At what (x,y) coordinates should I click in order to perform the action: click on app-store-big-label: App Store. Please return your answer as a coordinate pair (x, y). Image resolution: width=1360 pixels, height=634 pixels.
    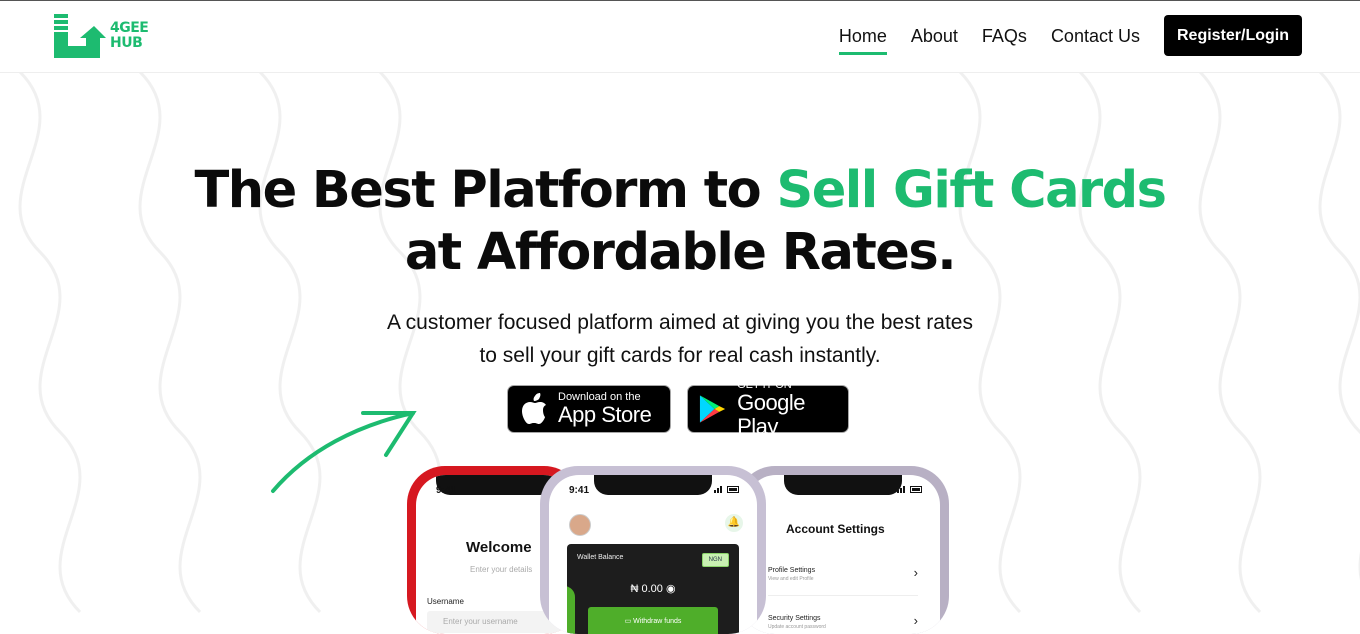
    Looking at the image, I should click on (605, 414).